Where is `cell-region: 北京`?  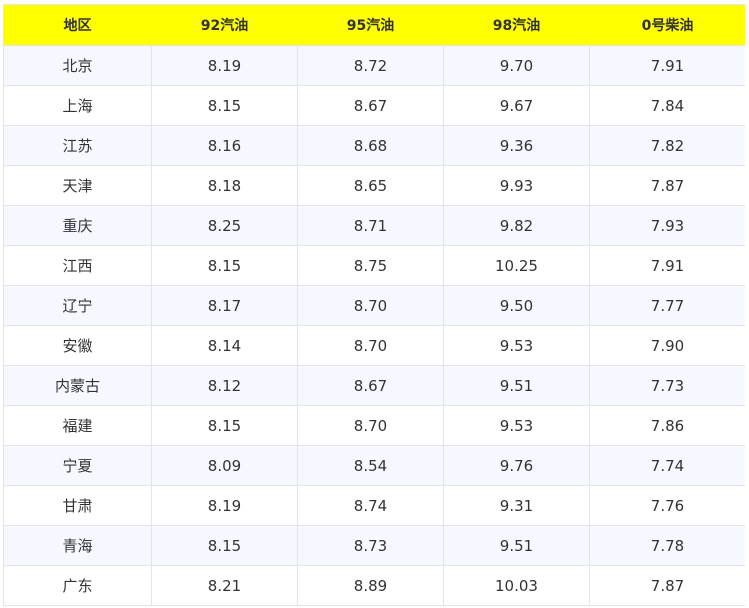 cell-region: 北京 is located at coordinates (77, 65).